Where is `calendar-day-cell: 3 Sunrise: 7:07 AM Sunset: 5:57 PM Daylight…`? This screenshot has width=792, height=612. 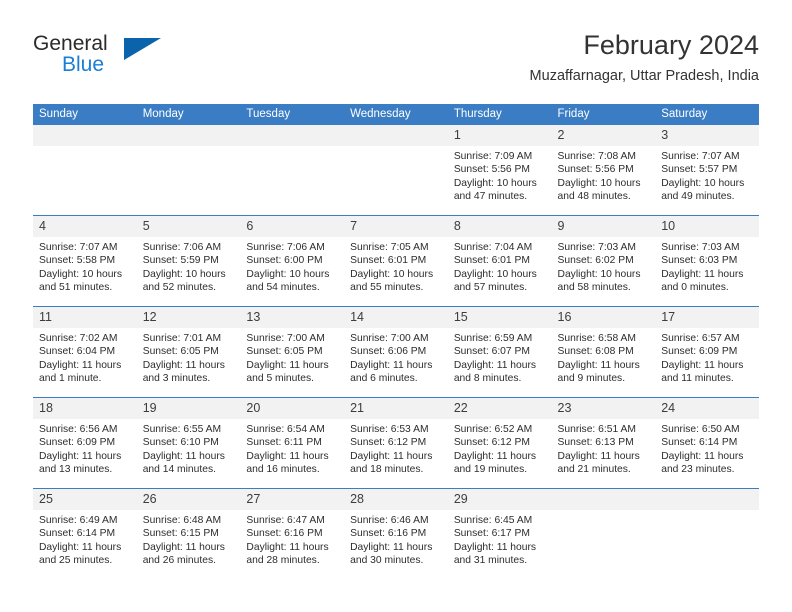
calendar-day-cell: 3 Sunrise: 7:07 AM Sunset: 5:57 PM Daylight… is located at coordinates (707, 170).